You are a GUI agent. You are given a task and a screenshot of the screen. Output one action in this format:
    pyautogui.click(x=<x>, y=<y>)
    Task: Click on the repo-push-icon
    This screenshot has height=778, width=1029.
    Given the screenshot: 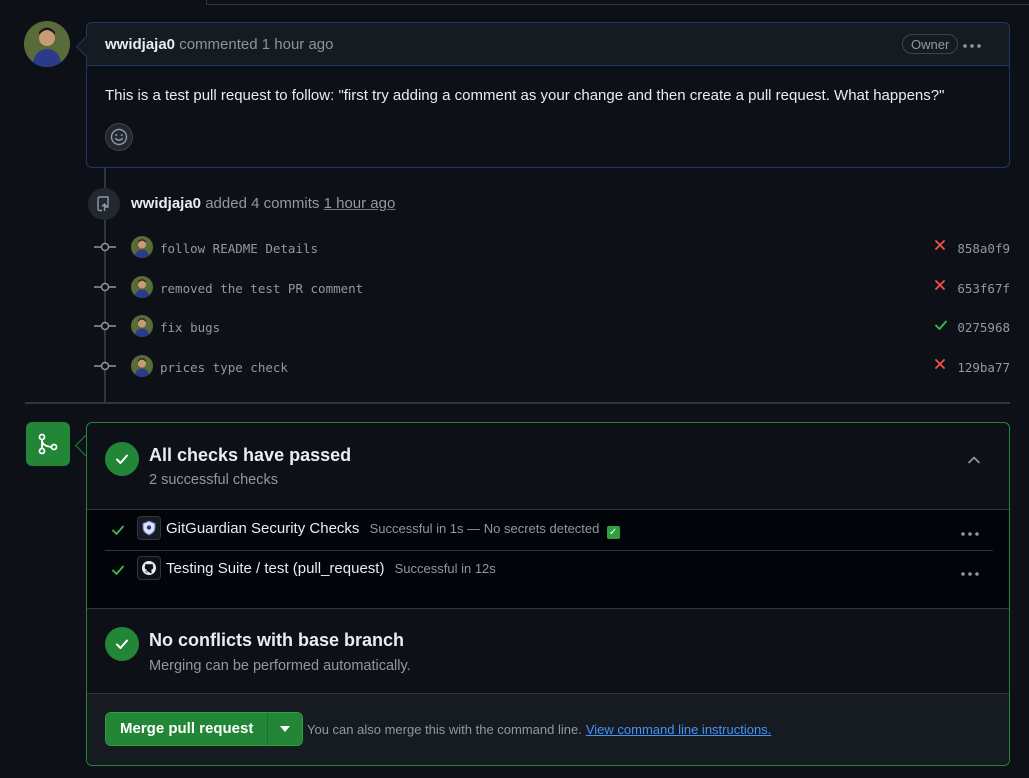 What is the action you would take?
    pyautogui.click(x=104, y=204)
    